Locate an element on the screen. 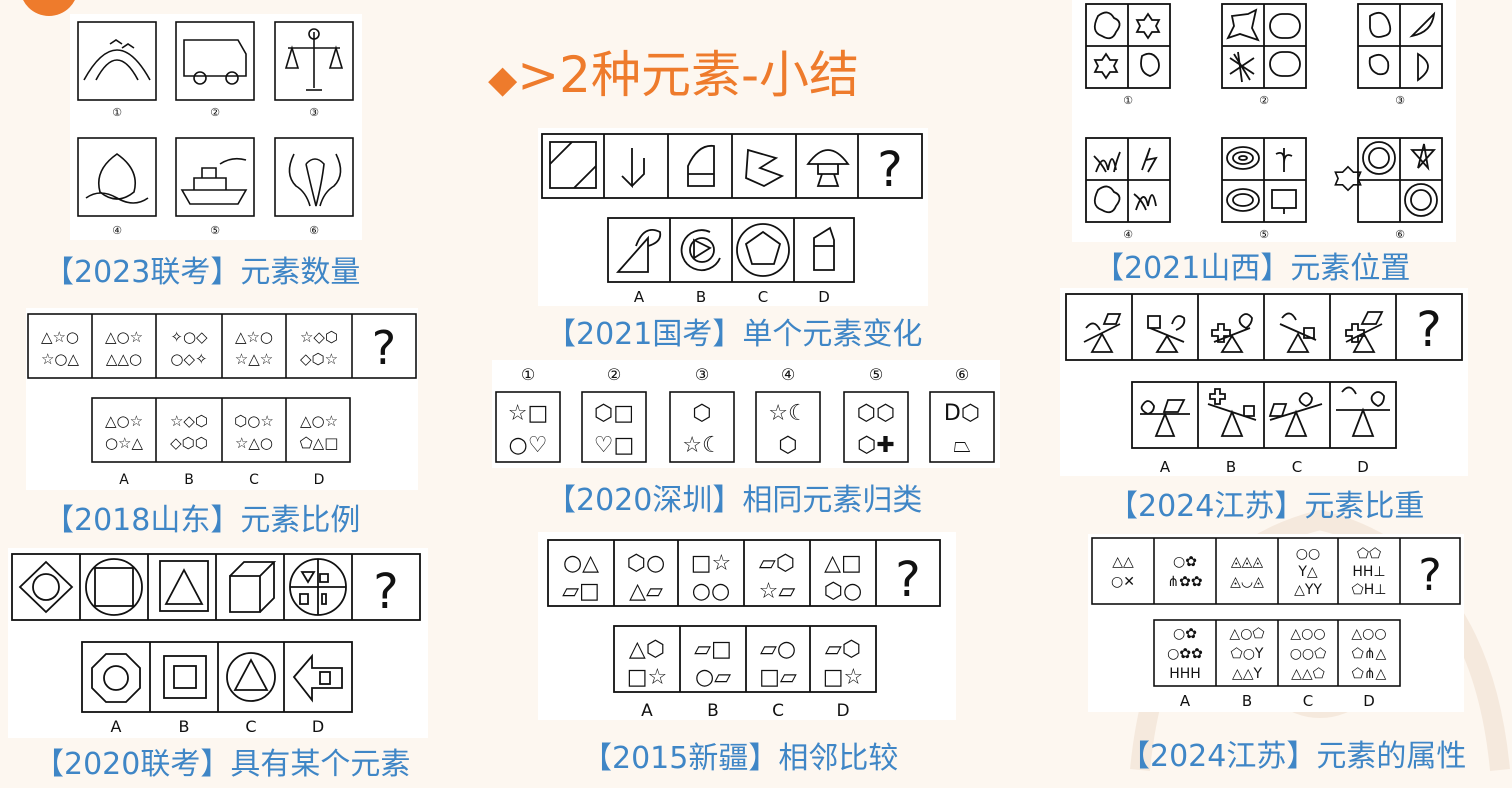 This screenshot has width=1512, height=788. caption-2020-shenzhen: 【2020深圳】相同元素归类 is located at coordinates (734, 500).